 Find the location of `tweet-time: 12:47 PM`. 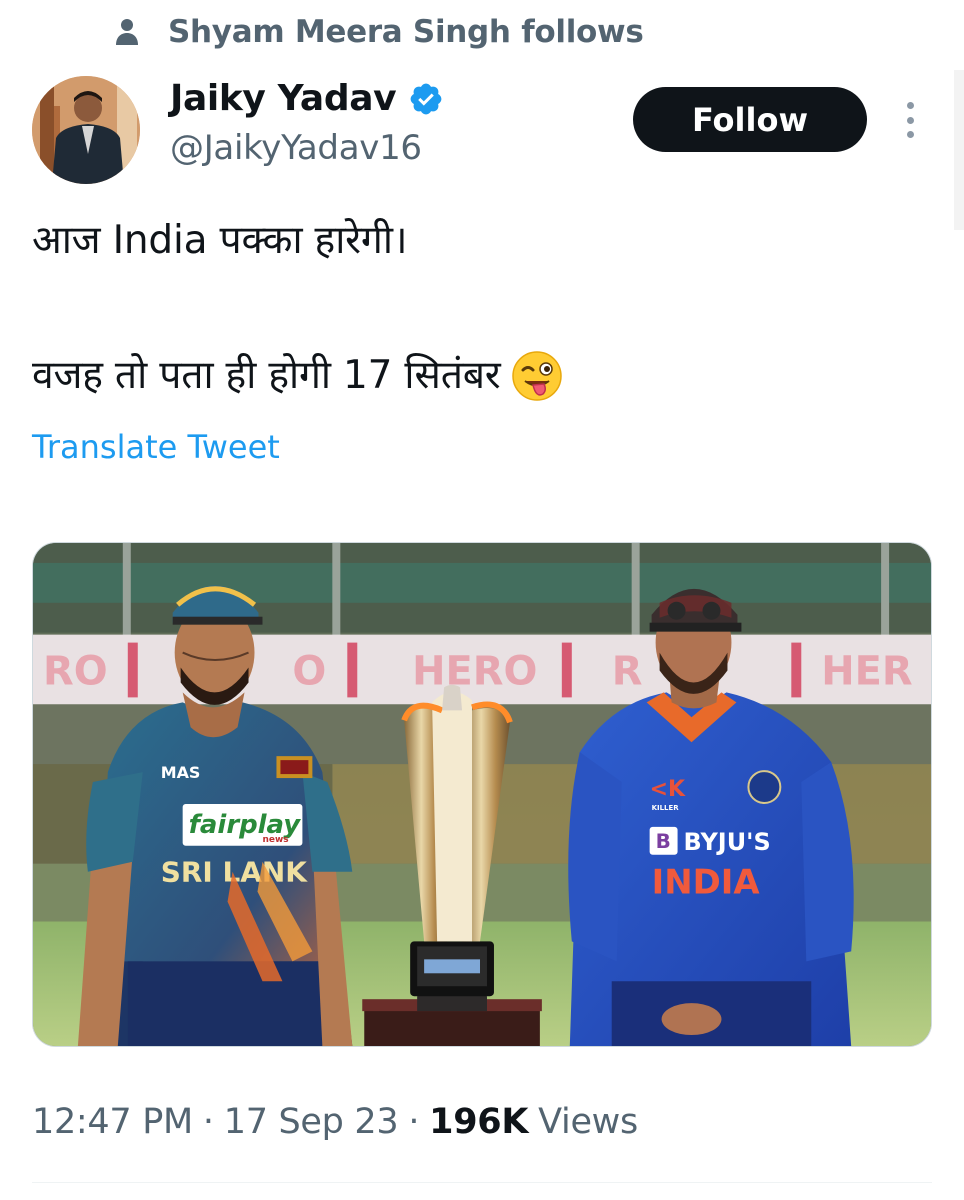

tweet-time: 12:47 PM is located at coordinates (112, 1122).